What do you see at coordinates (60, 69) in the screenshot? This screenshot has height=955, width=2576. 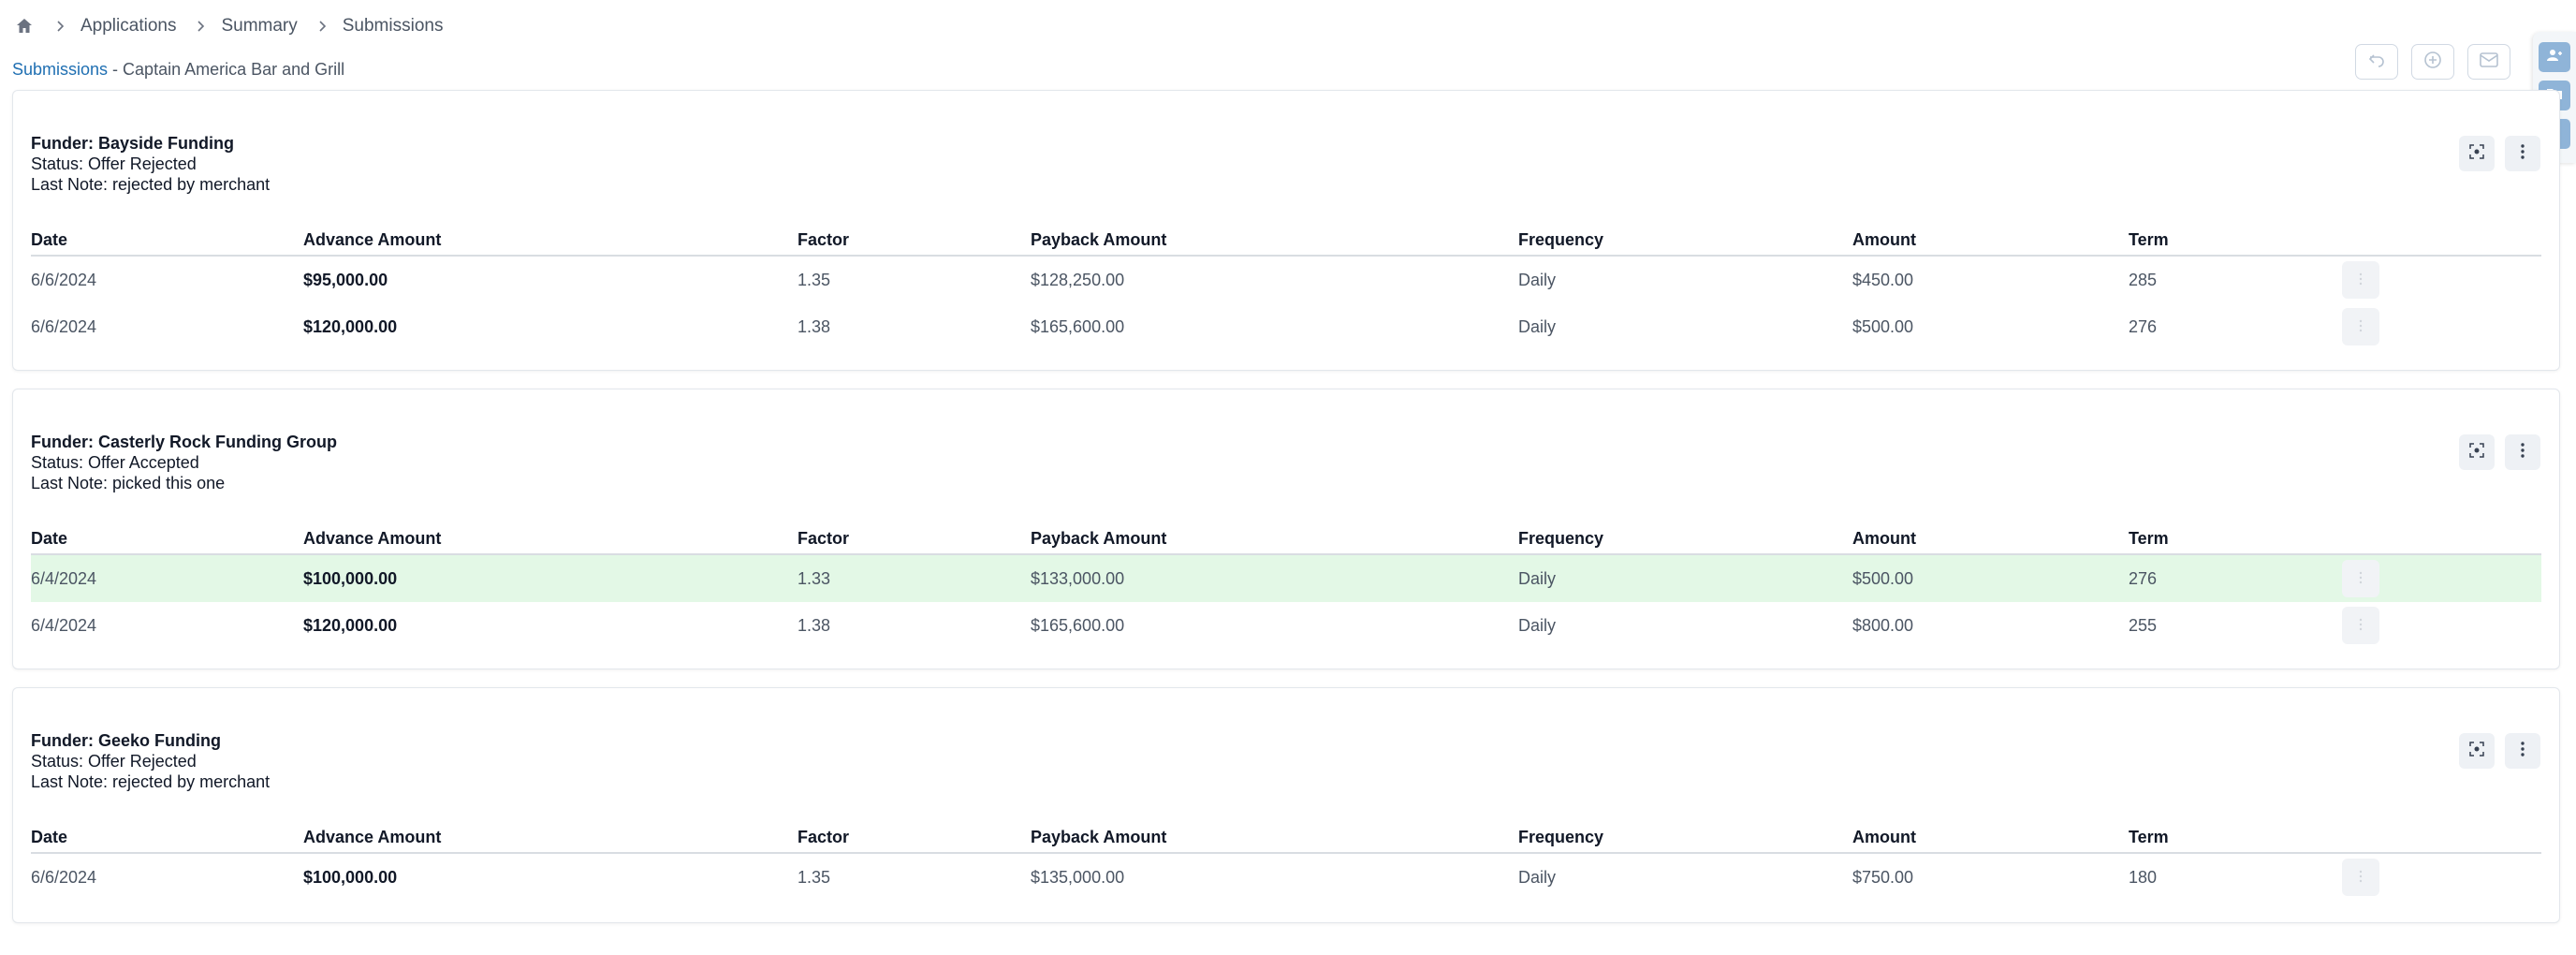 I see `submissions-link: Submissions` at bounding box center [60, 69].